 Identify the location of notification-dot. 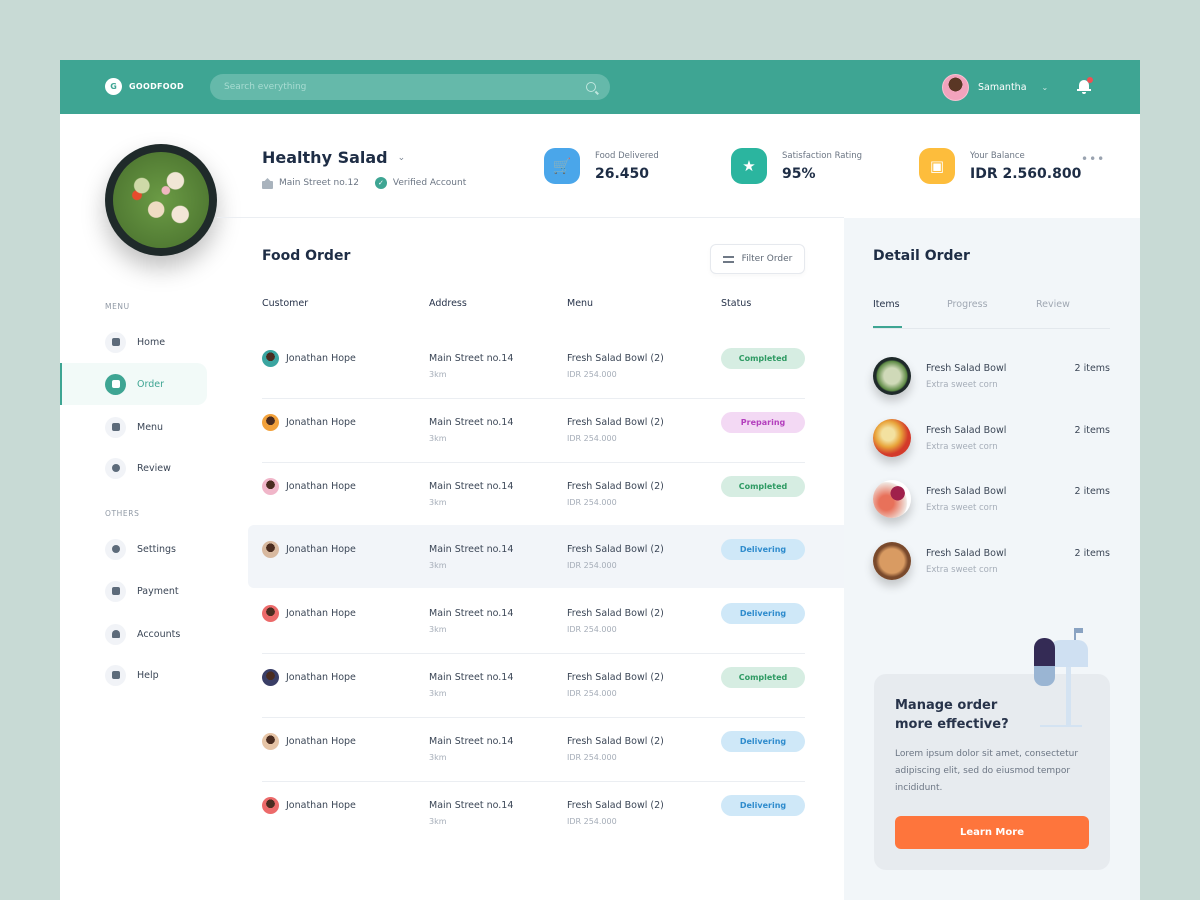
(1090, 80).